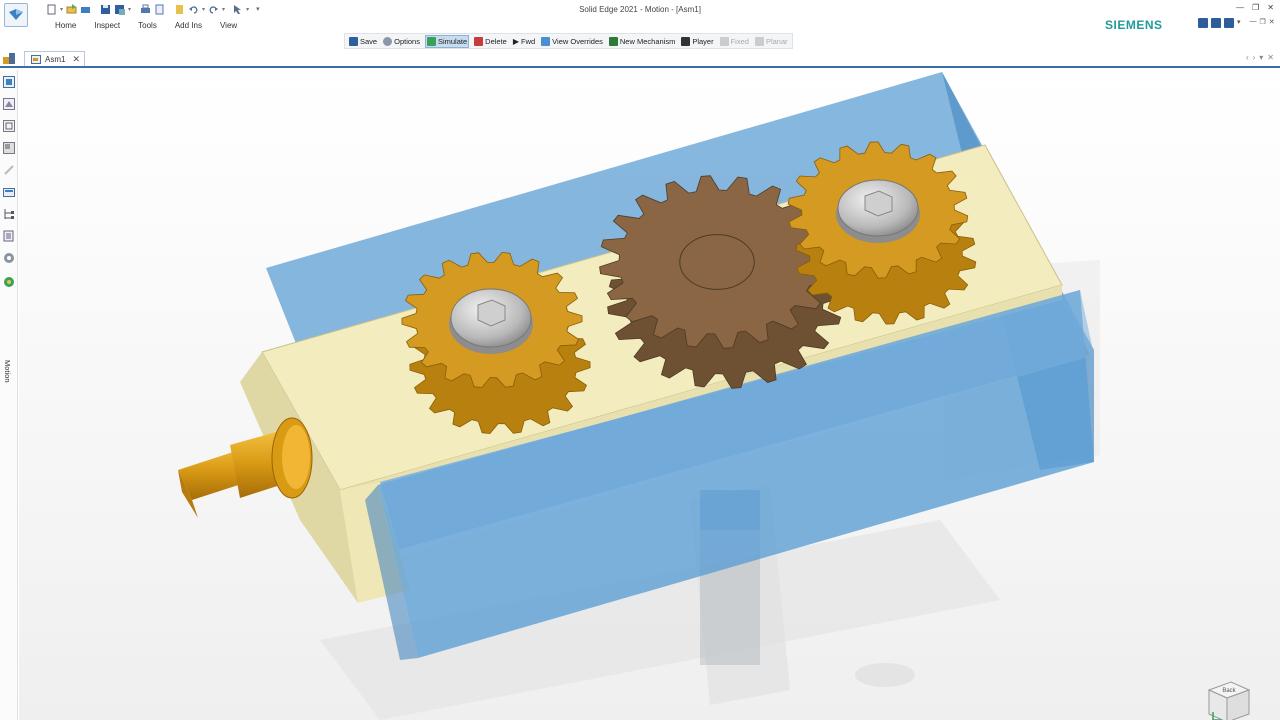 This screenshot has width=1280, height=720. Describe the element at coordinates (1229, 691) in the screenshot. I see `view-cube-top-label: Back` at that location.